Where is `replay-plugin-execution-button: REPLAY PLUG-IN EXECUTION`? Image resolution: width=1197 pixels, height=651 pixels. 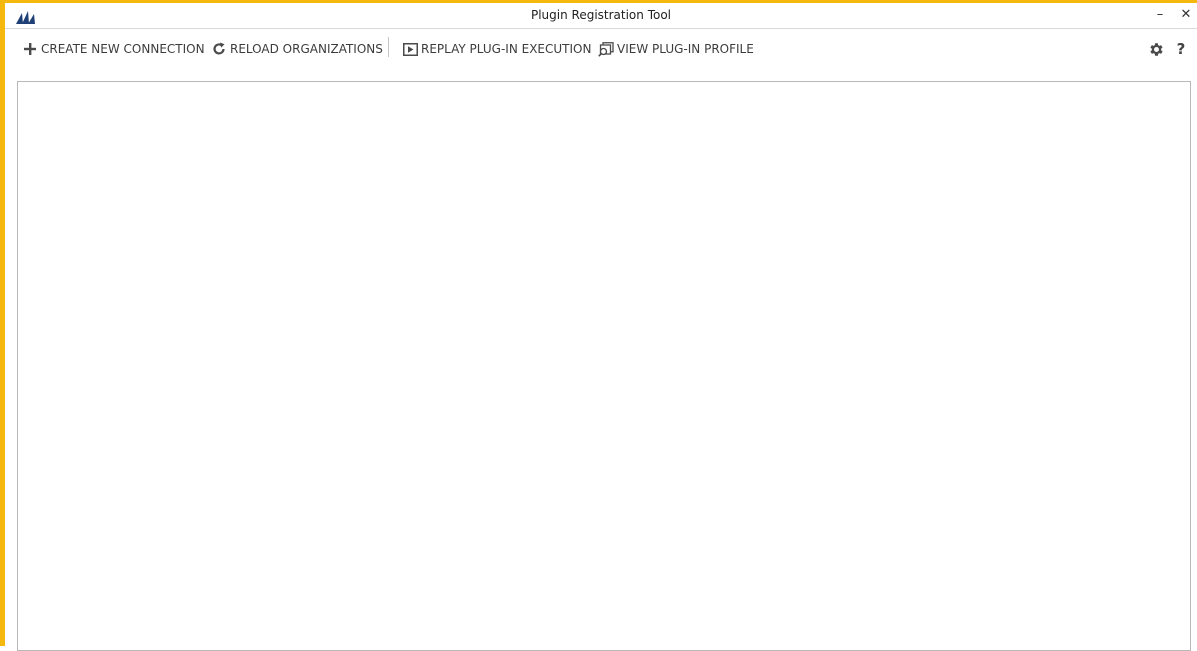 replay-plugin-execution-button: REPLAY PLUG-IN EXECUTION is located at coordinates (496, 49).